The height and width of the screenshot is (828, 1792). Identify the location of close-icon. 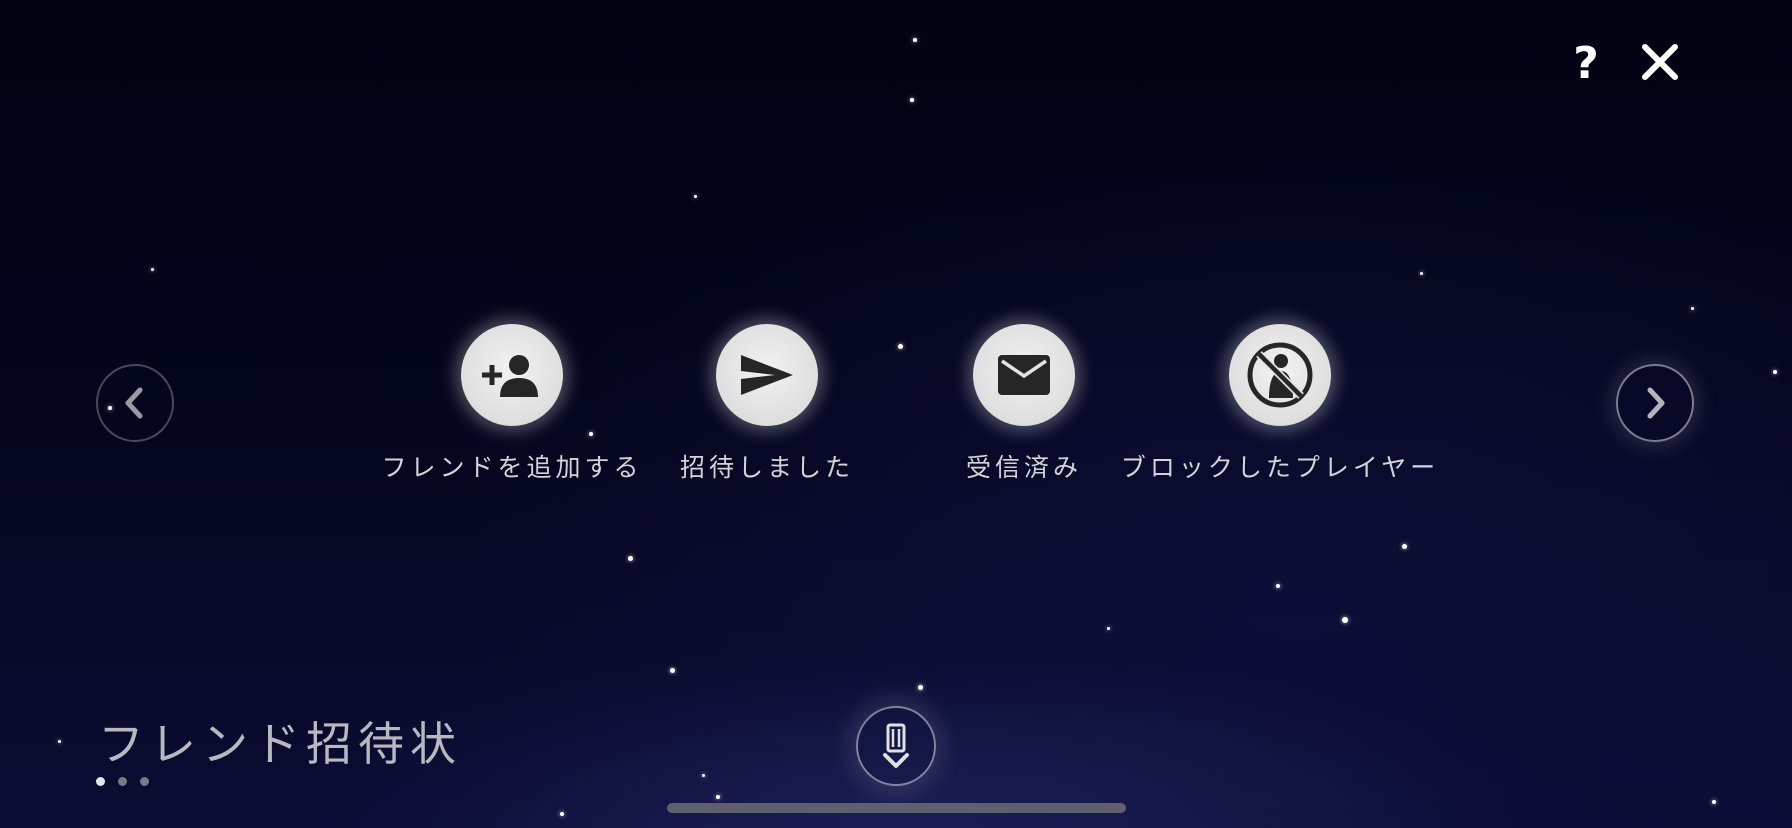
(1660, 62).